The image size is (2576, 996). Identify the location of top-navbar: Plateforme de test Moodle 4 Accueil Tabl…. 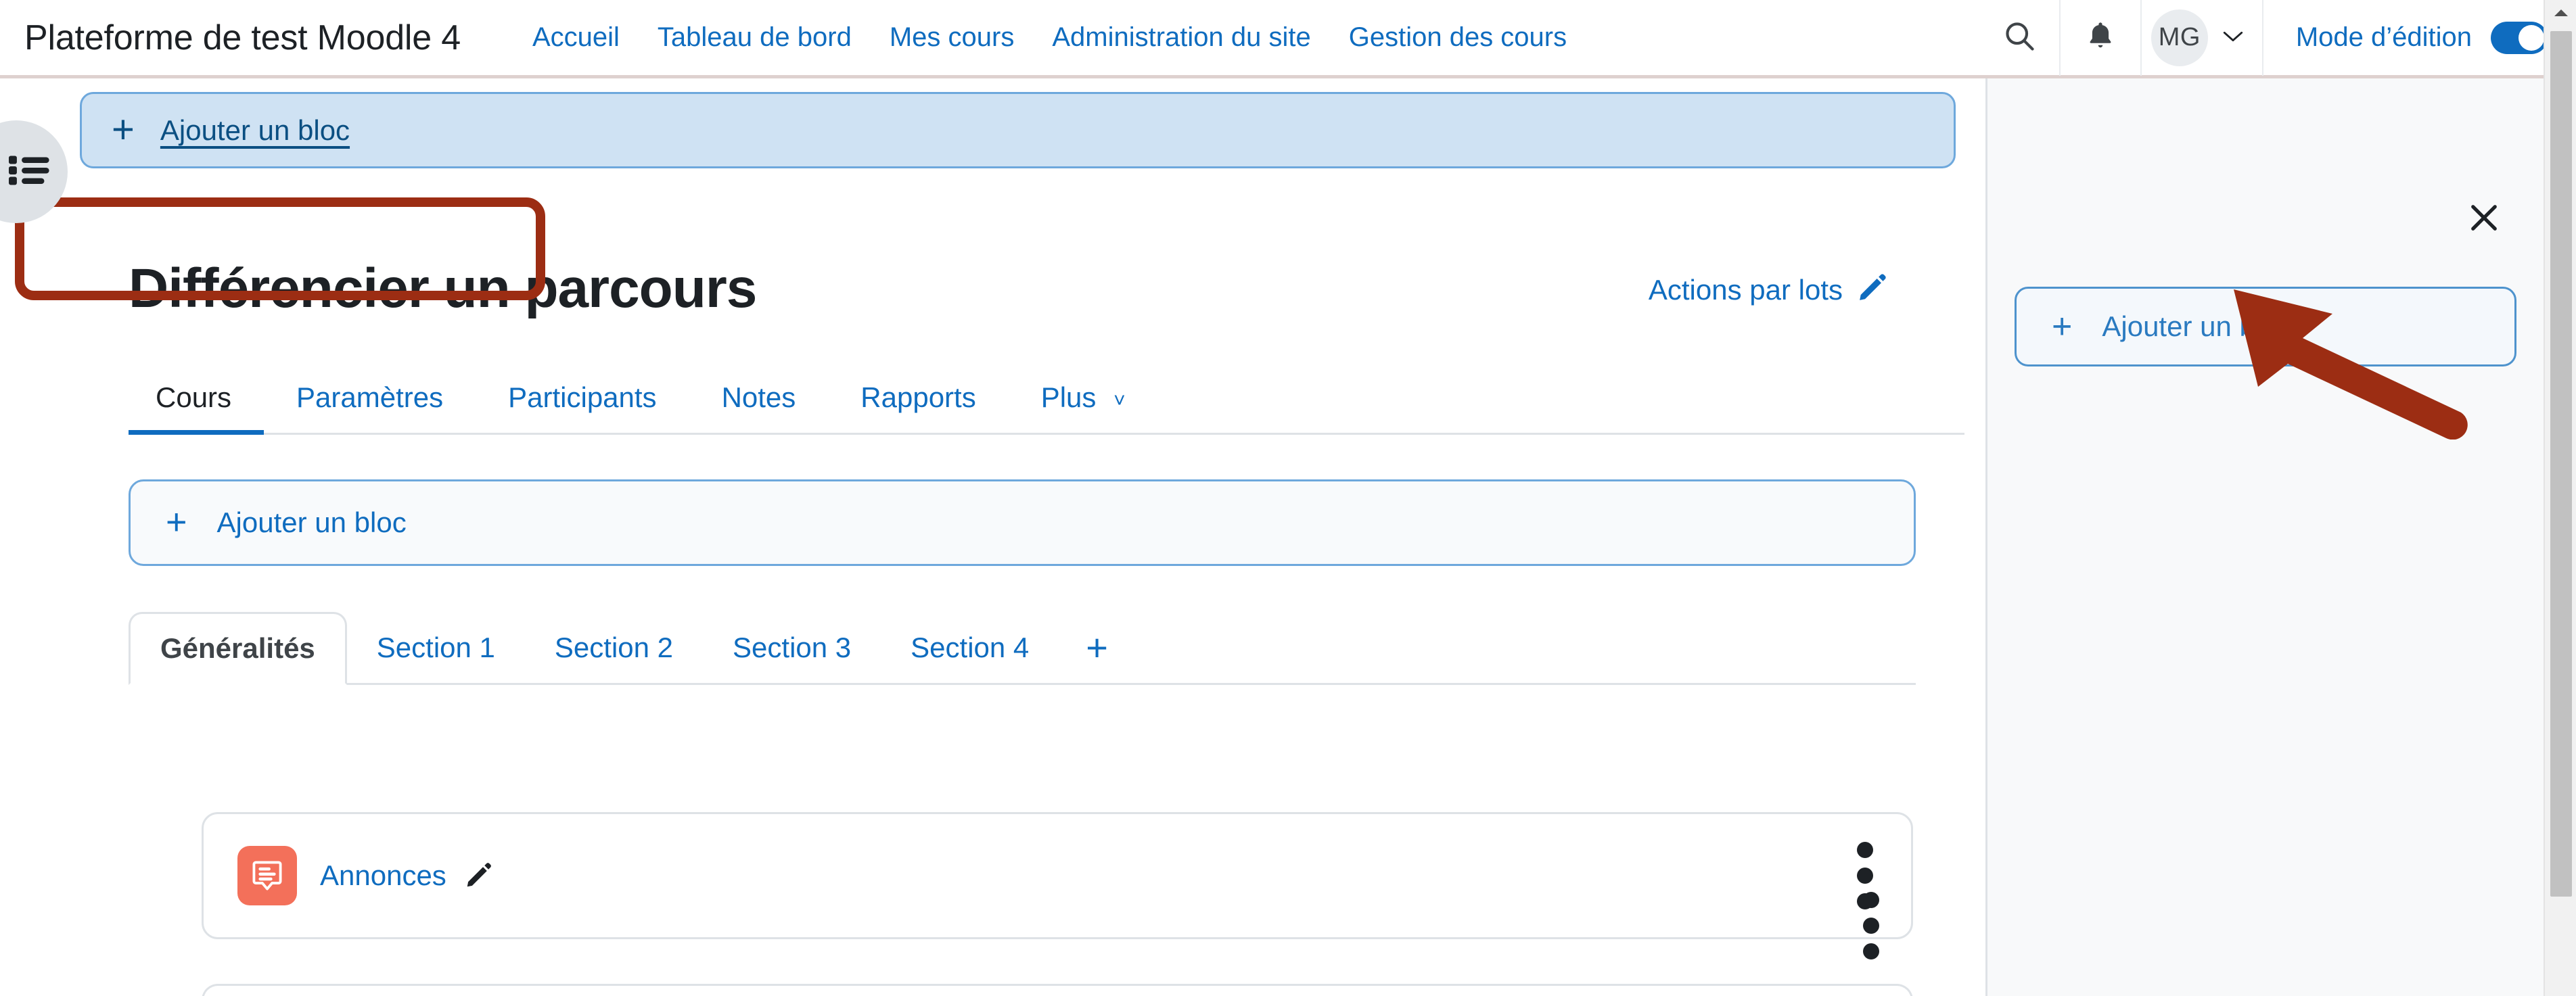
(1288, 39).